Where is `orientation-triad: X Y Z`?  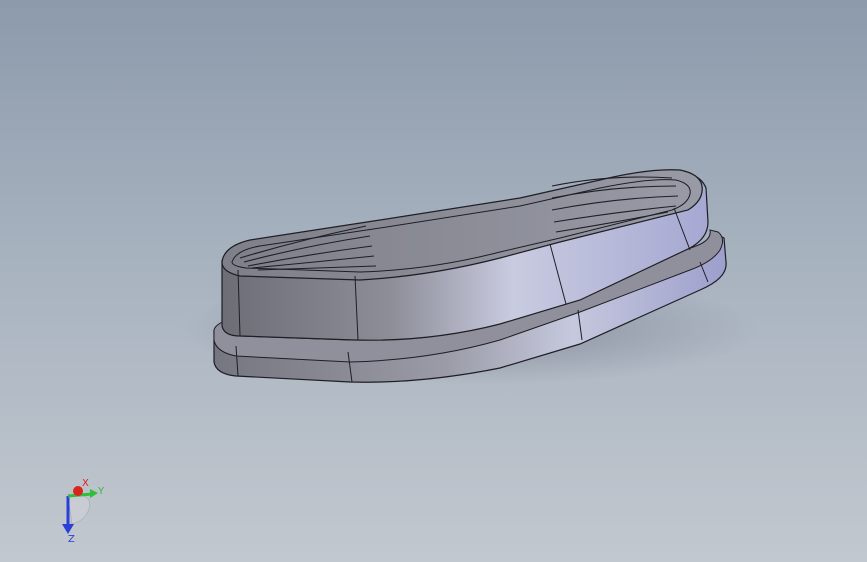
orientation-triad: X Y Z is located at coordinates (83, 509).